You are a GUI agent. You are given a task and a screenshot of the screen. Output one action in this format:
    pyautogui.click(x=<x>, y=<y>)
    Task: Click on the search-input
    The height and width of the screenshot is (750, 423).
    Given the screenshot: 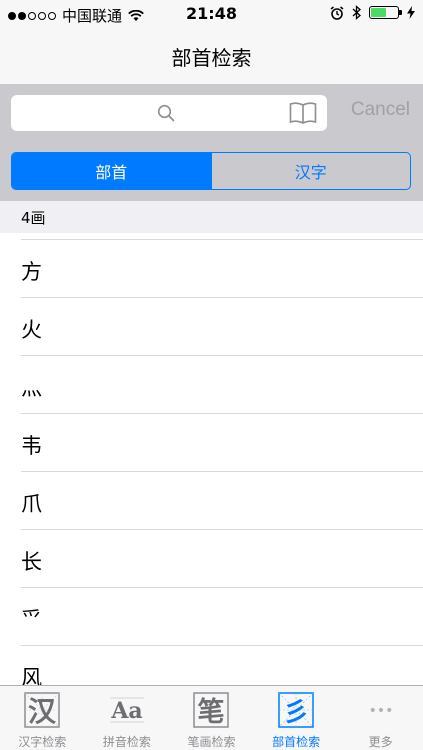 What is the action you would take?
    pyautogui.click(x=169, y=113)
    